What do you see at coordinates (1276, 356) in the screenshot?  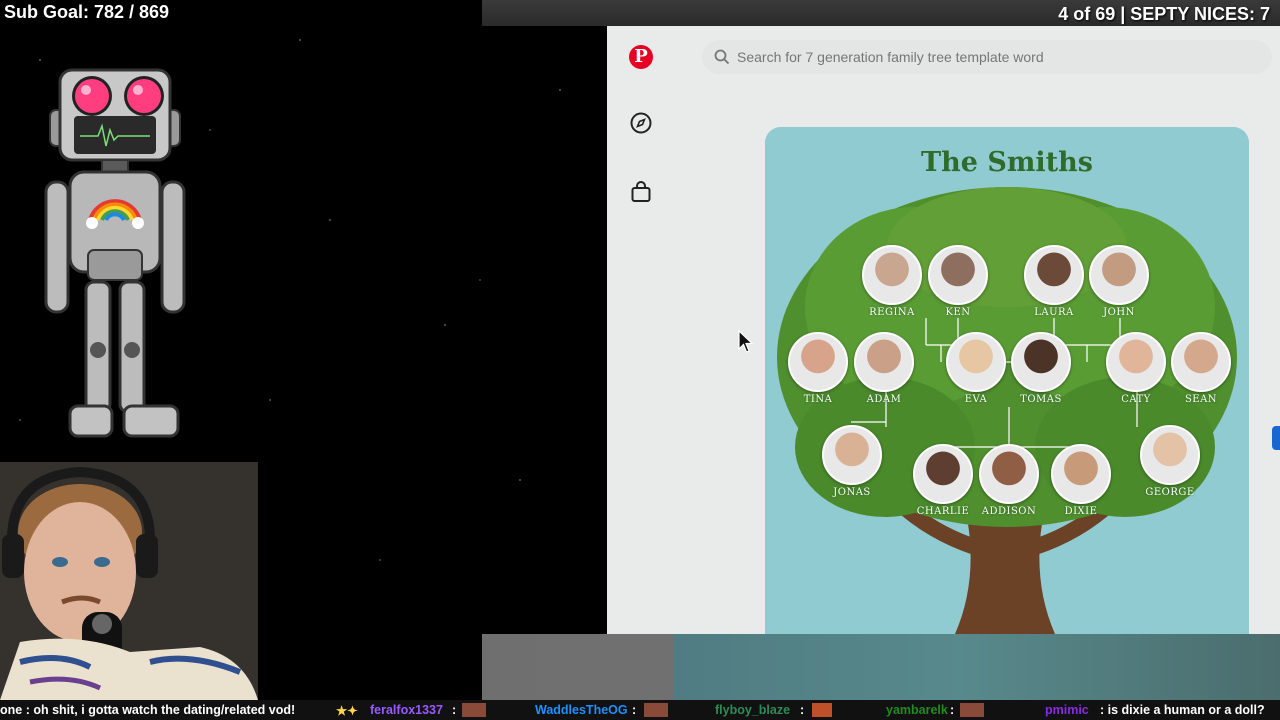 I see `right-panel-edge` at bounding box center [1276, 356].